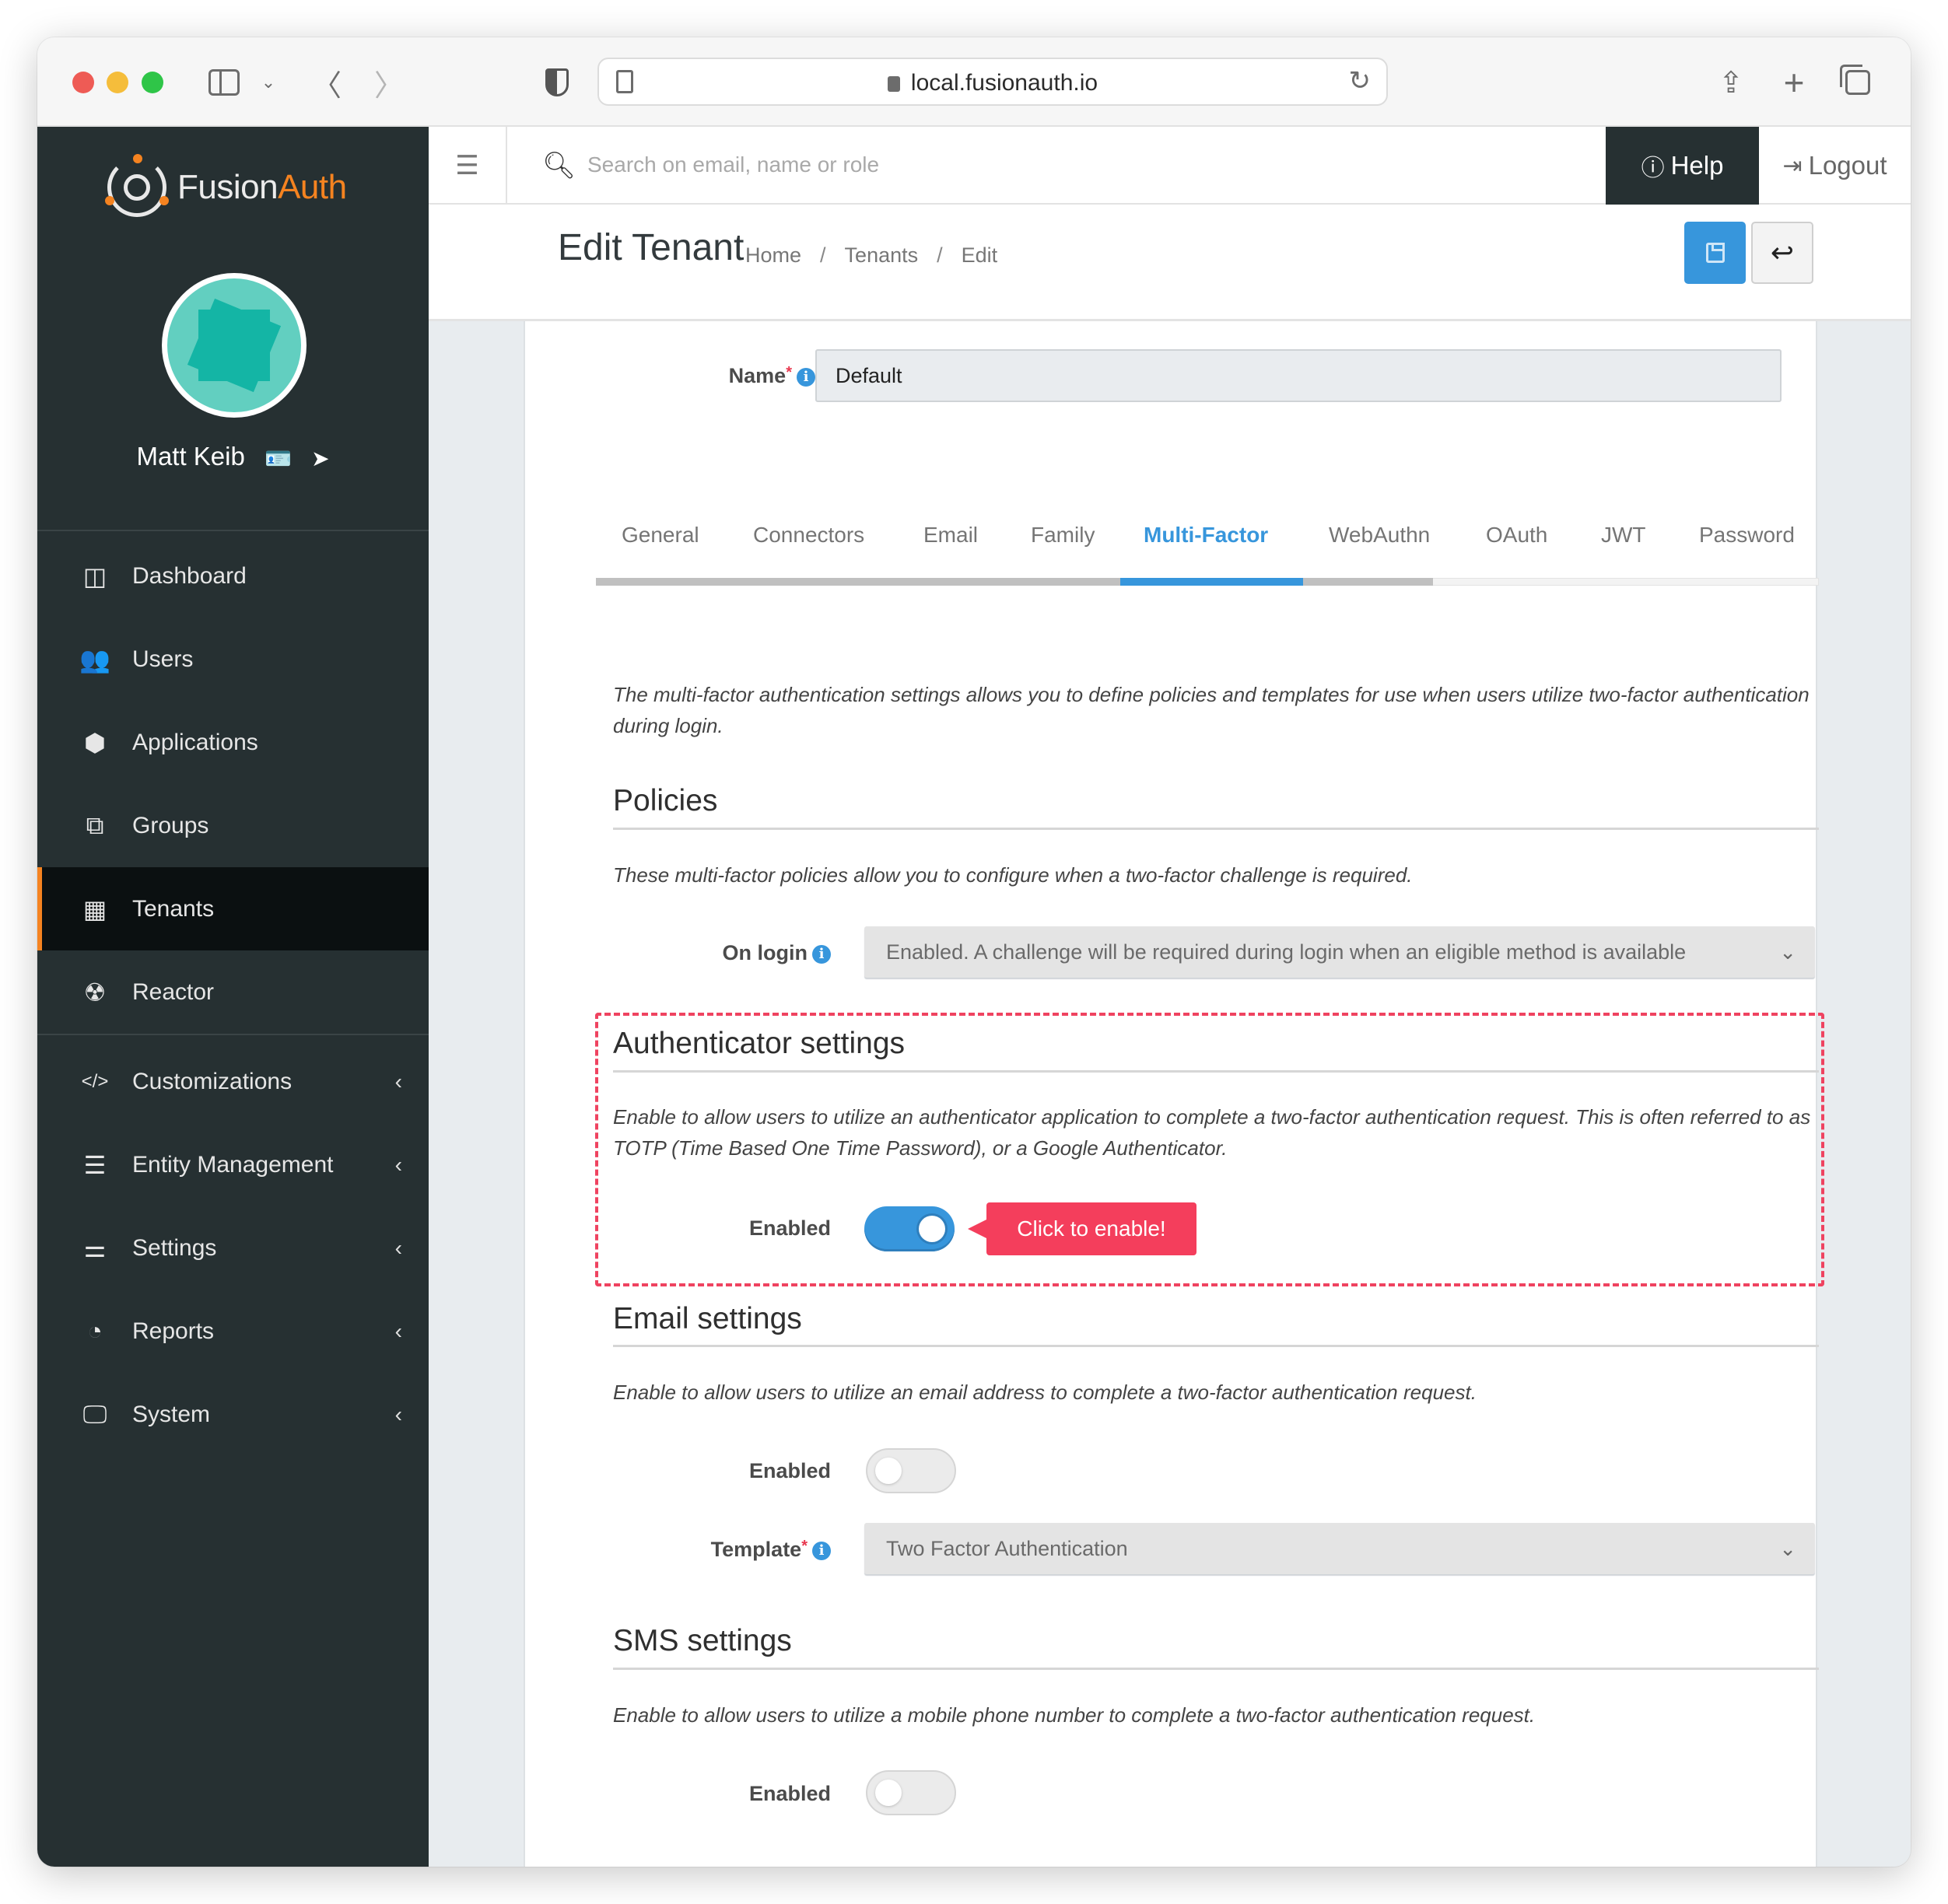 The width and height of the screenshot is (1948, 1904). I want to click on sidebar-item-entity-management: ☰ Entity Management ‹, so click(233, 1164).